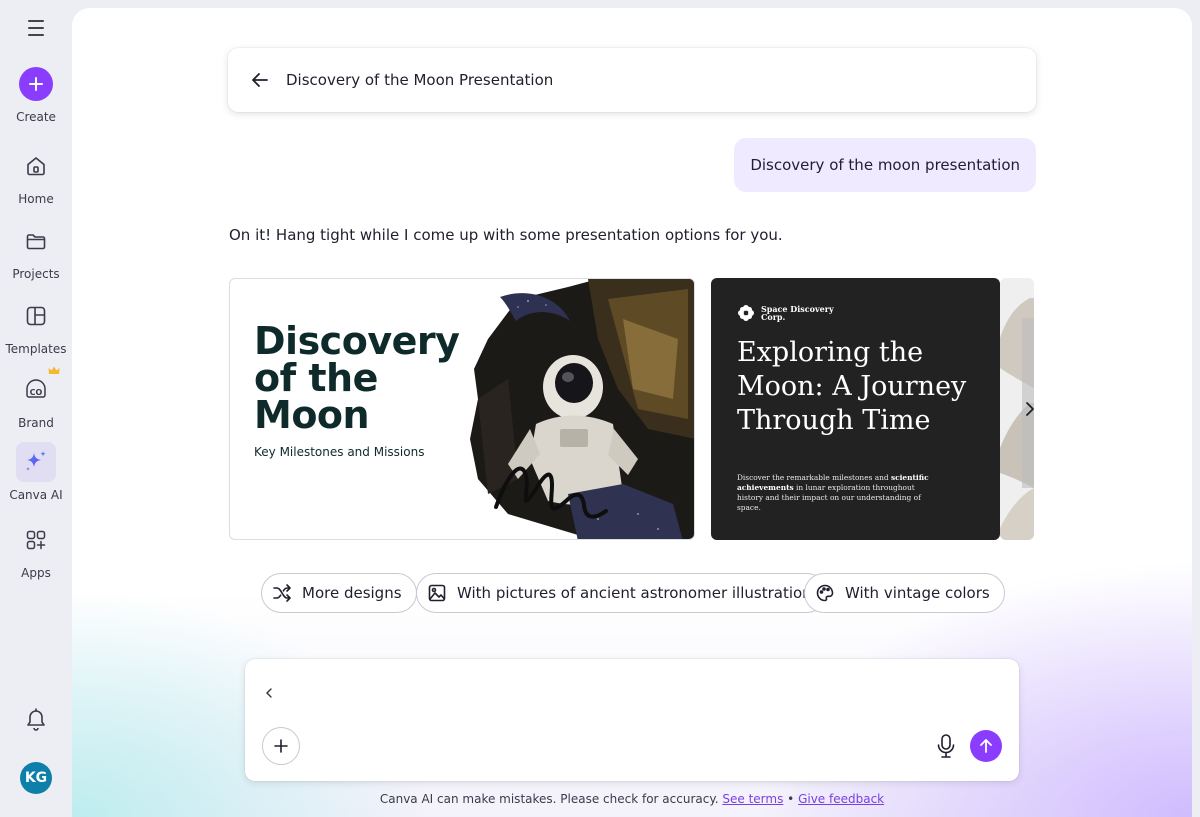 The image size is (1200, 817). I want to click on brand-icon: CO, so click(38, 388).